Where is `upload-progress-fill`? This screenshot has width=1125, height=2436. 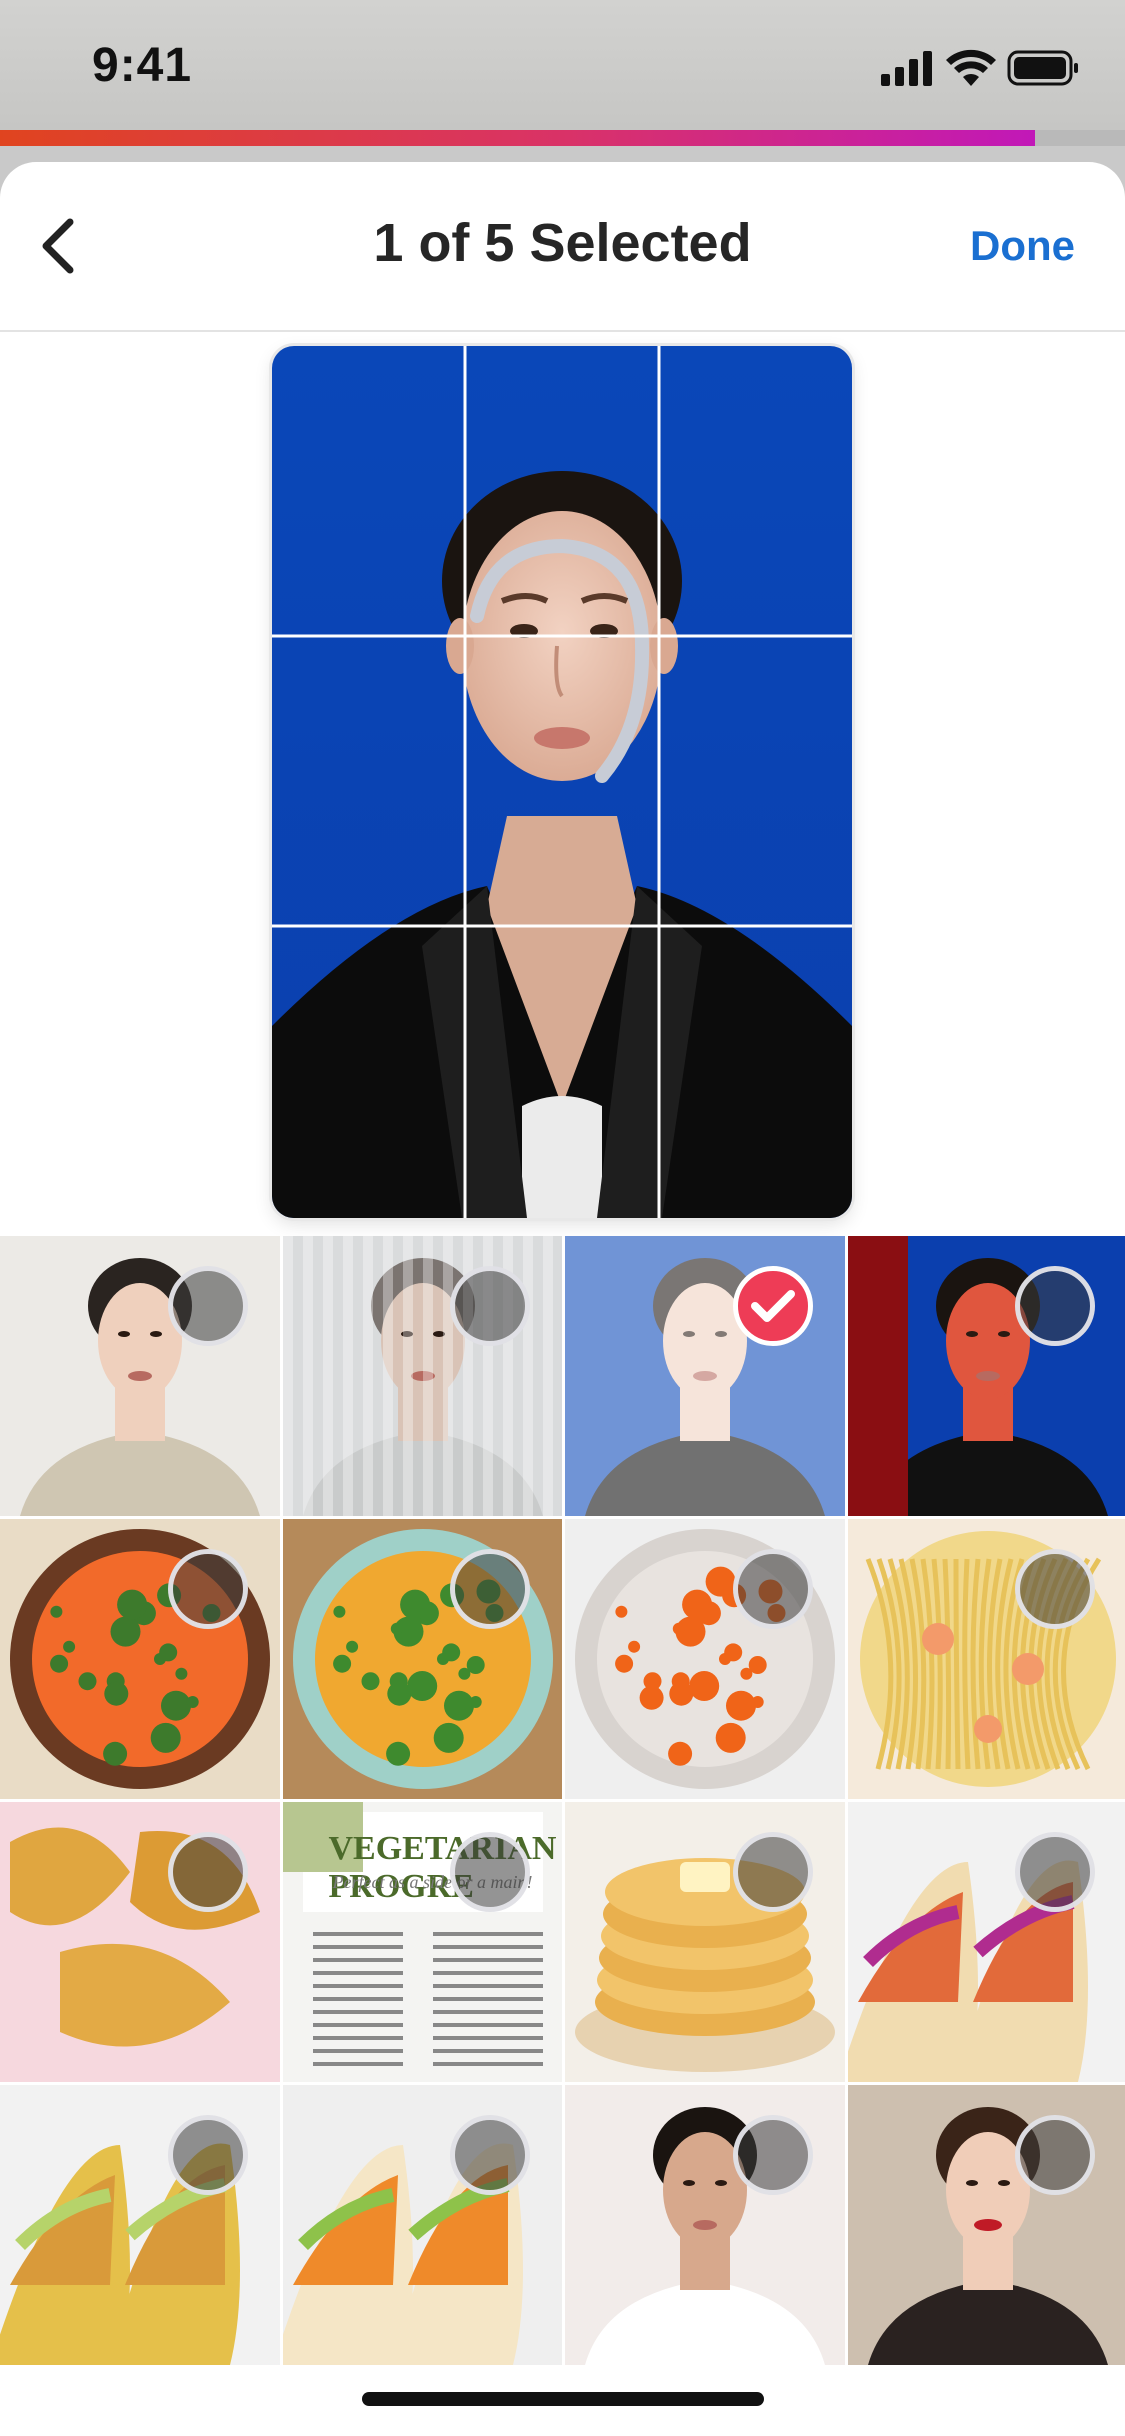
upload-progress-fill is located at coordinates (517, 138).